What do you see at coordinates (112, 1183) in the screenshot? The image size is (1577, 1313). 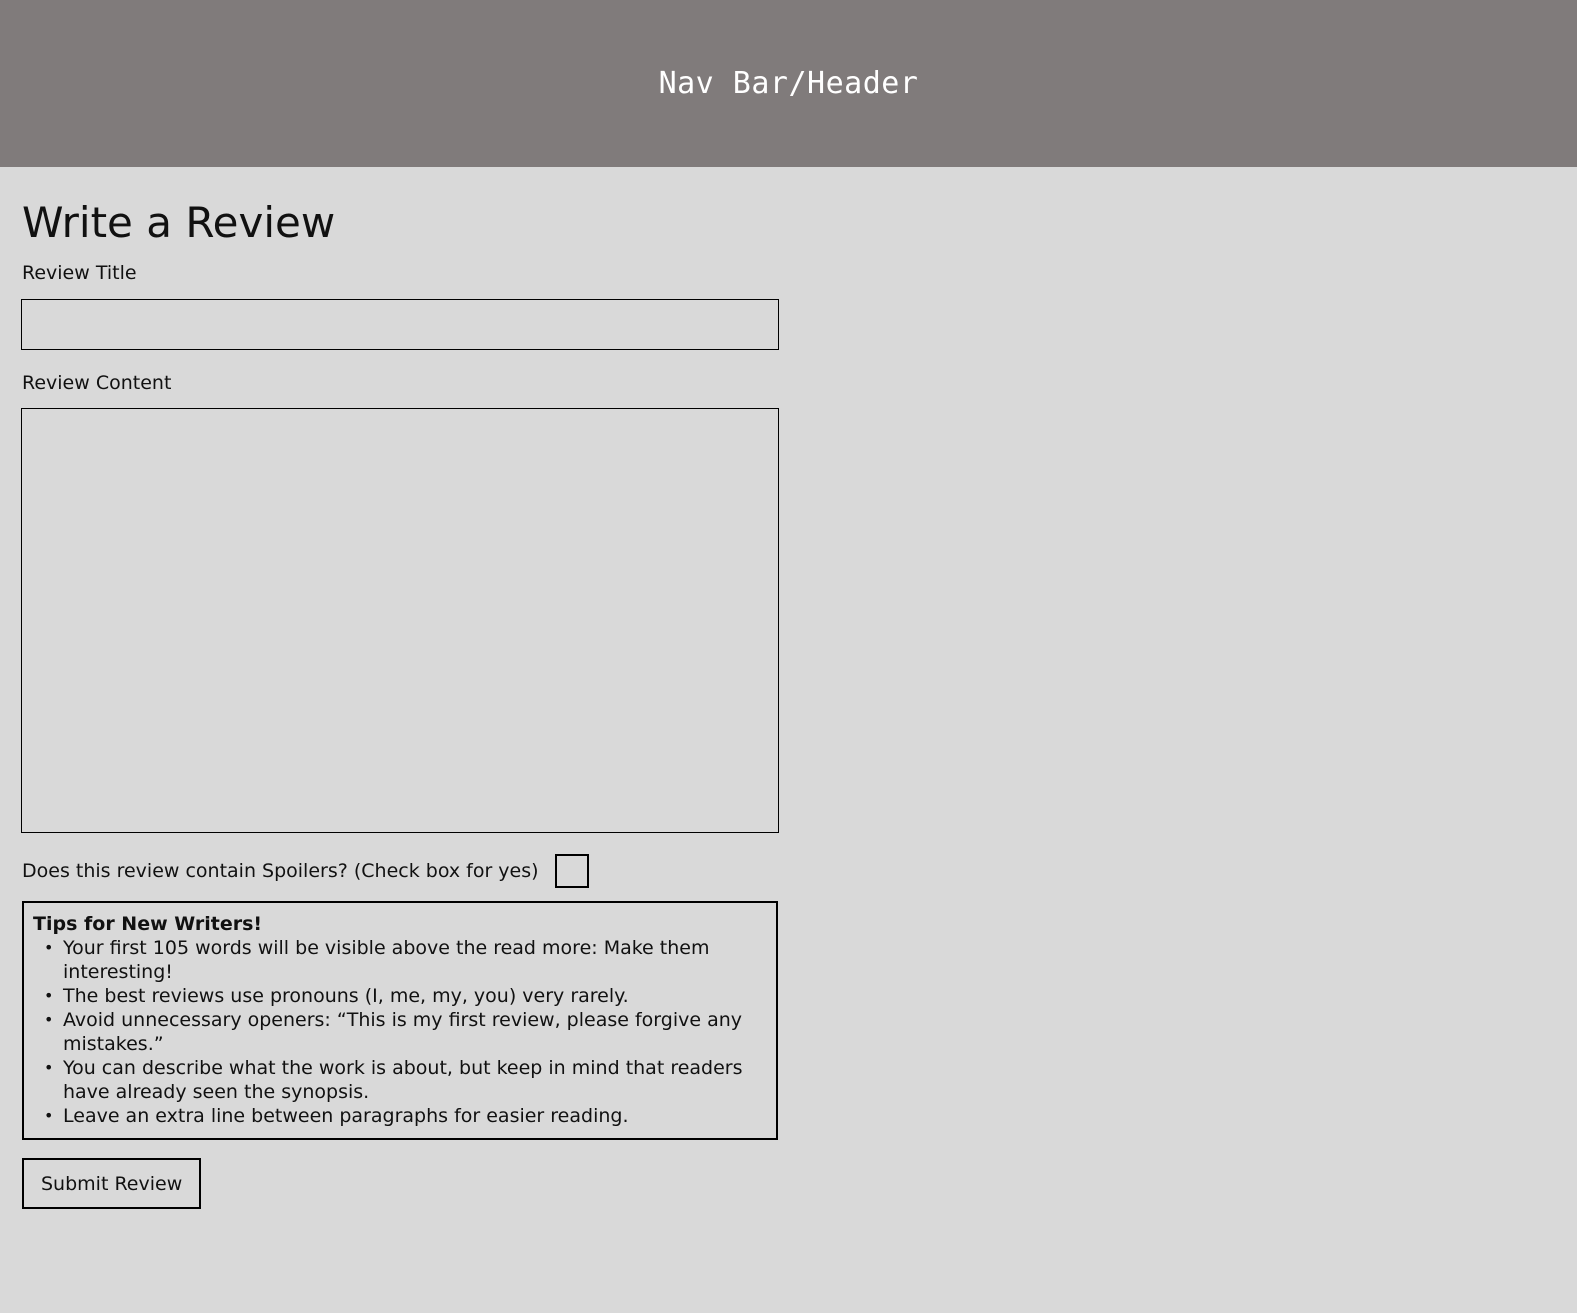 I see `submit-review-button: Submit Review` at bounding box center [112, 1183].